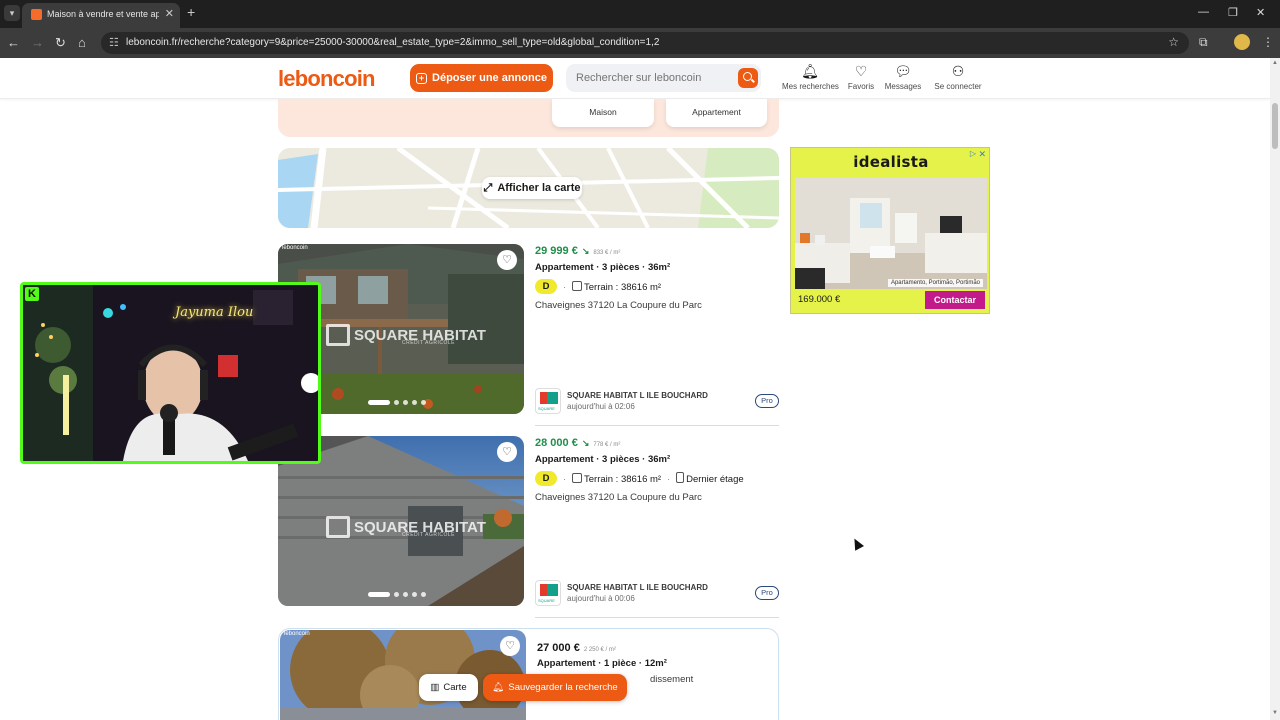 Image resolution: width=1280 pixels, height=720 pixels. Describe the element at coordinates (1275, 126) in the screenshot. I see `scroll-thumb` at that location.